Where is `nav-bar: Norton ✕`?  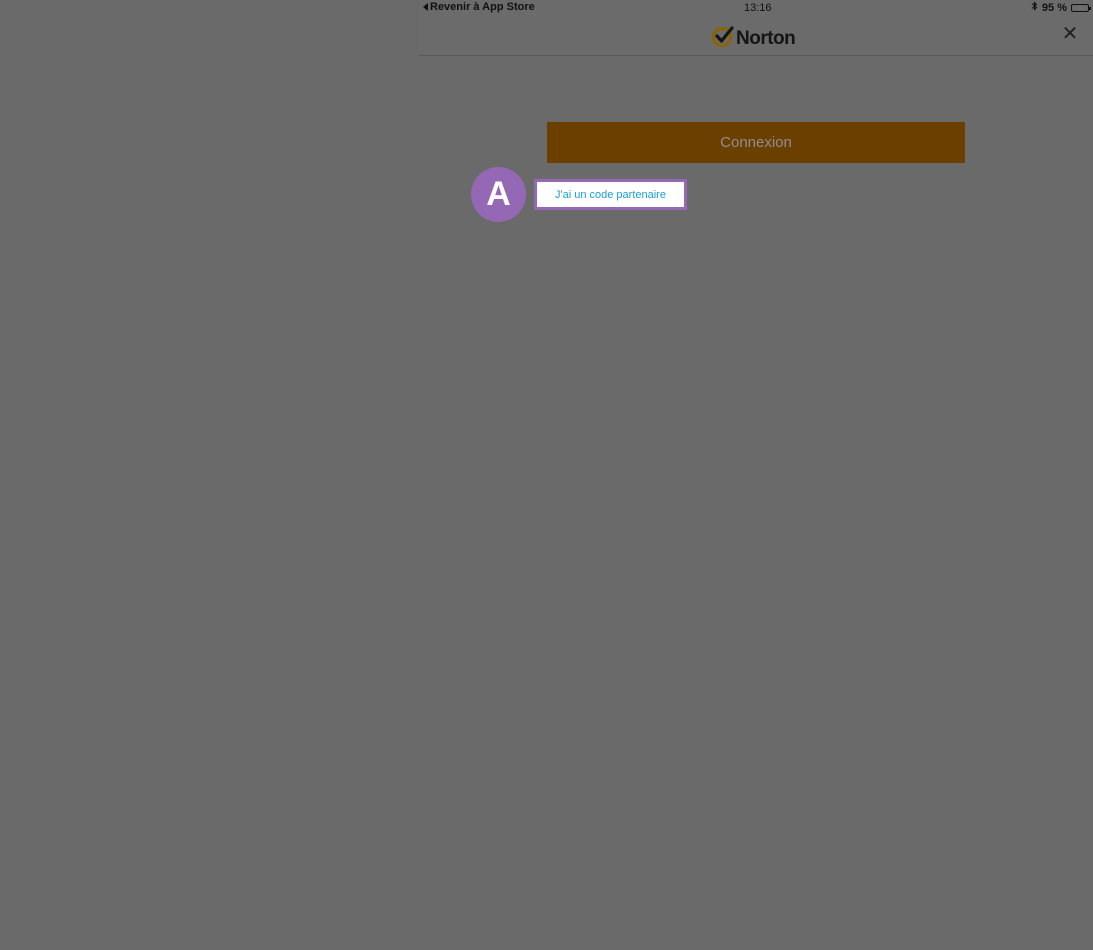 nav-bar: Norton ✕ is located at coordinates (756, 36).